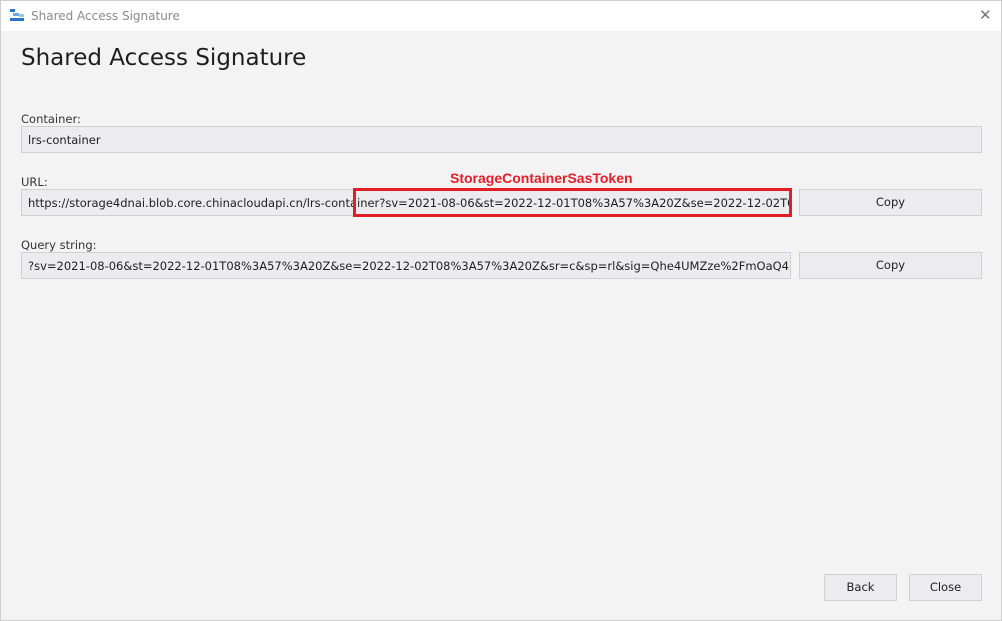 The width and height of the screenshot is (1002, 621). What do you see at coordinates (890, 202) in the screenshot?
I see `copy-url-button: Copy` at bounding box center [890, 202].